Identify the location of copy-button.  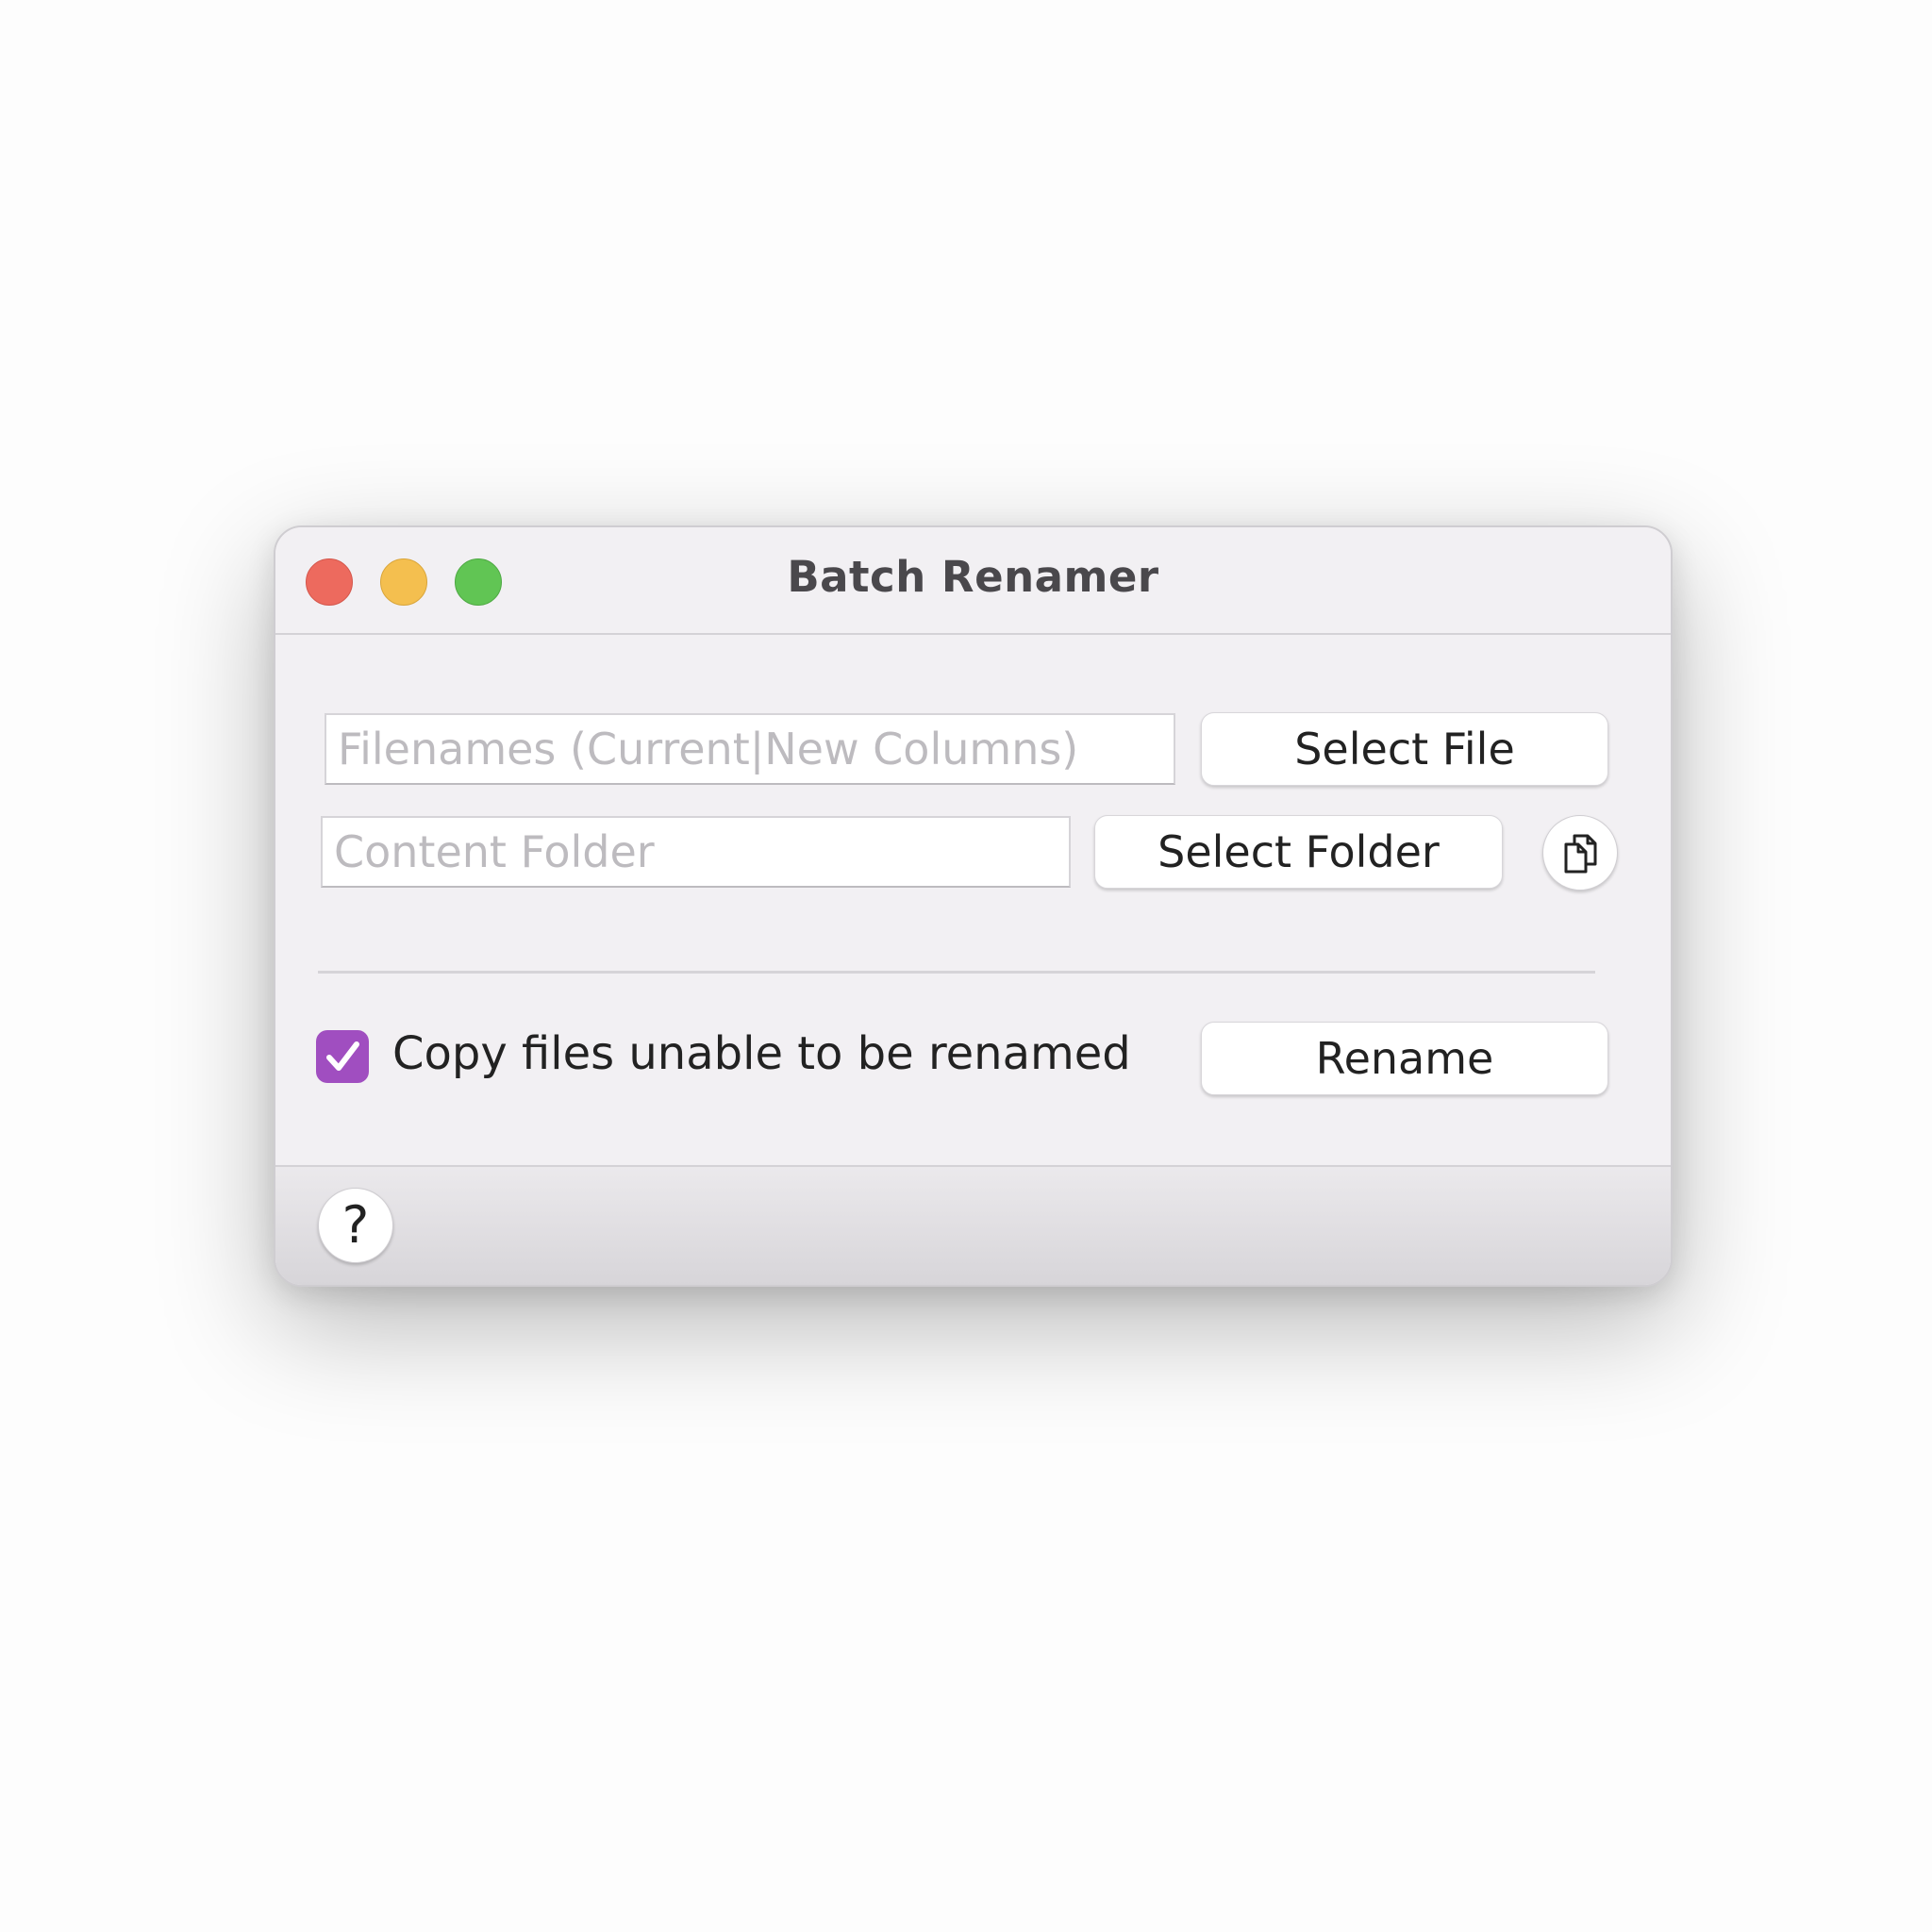
(1580, 853).